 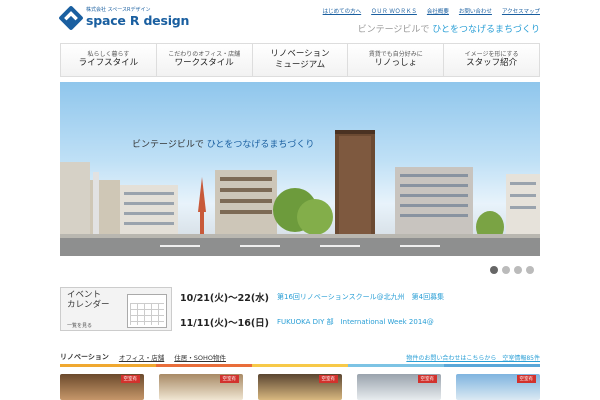 I want to click on hero-caption: ビンテージビルで ひとをつなげるまちづくり, so click(x=223, y=143).